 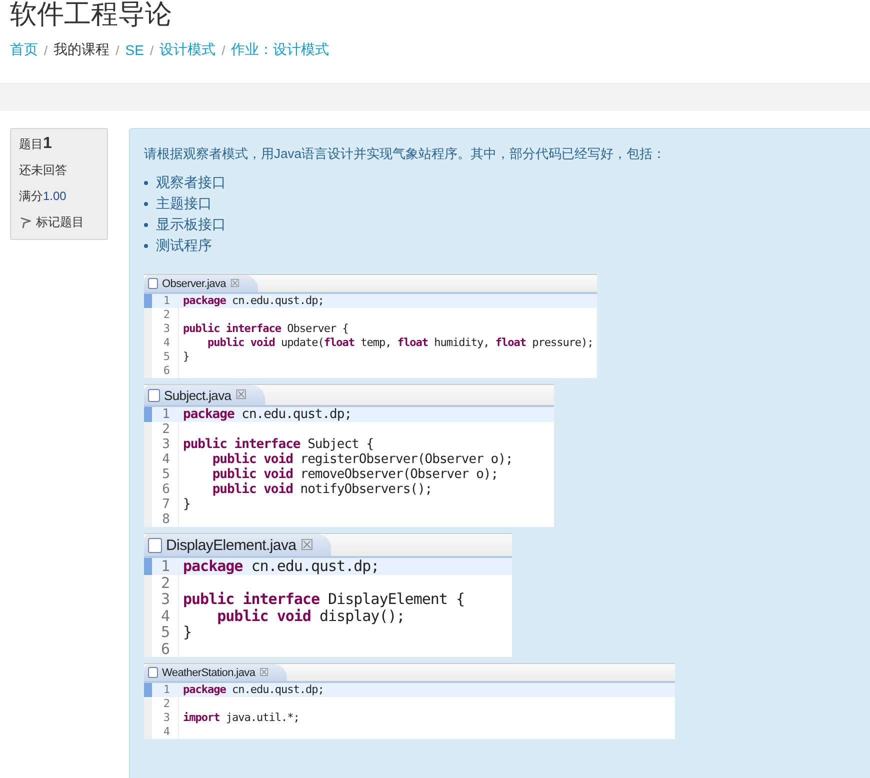 What do you see at coordinates (165, 519) in the screenshot?
I see `line-number: 8` at bounding box center [165, 519].